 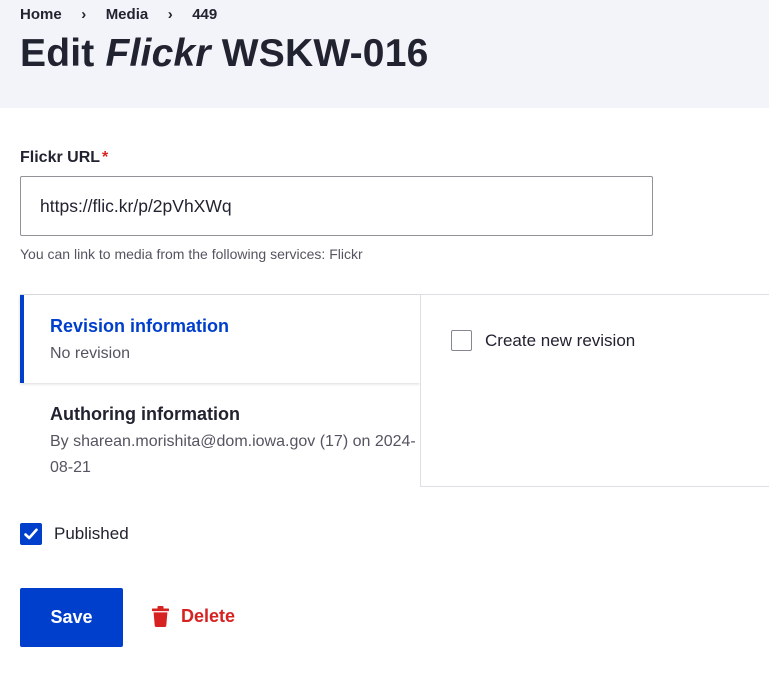 I want to click on checkmark-icon, so click(x=31, y=534).